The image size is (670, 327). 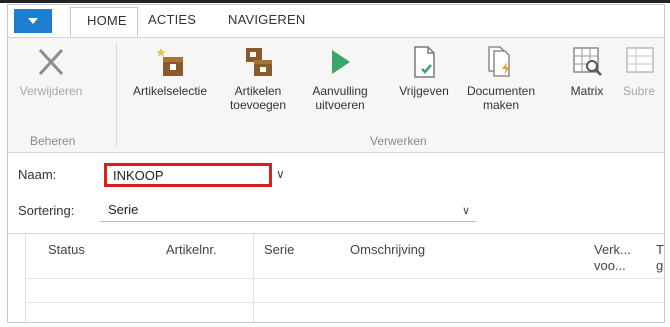 I want to click on dropdown-arrow-icon, so click(x=33, y=21).